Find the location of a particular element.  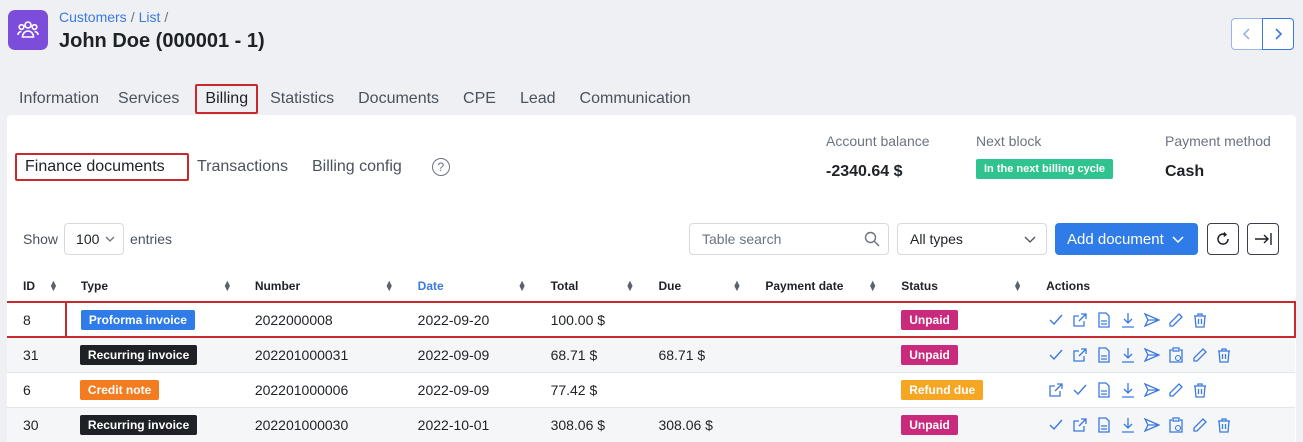

cell-type: Recurring invoice is located at coordinates (152, 355).